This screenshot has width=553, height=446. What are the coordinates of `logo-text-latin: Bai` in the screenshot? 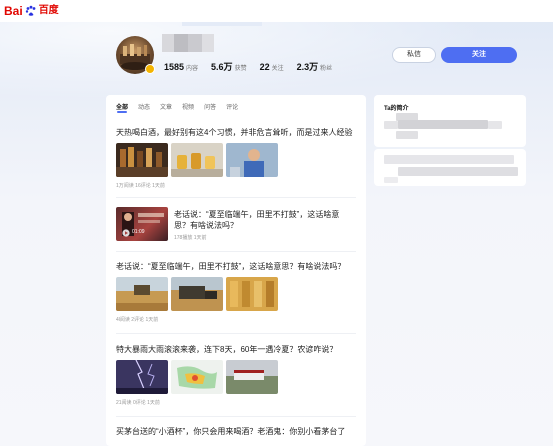 It's located at (13, 11).